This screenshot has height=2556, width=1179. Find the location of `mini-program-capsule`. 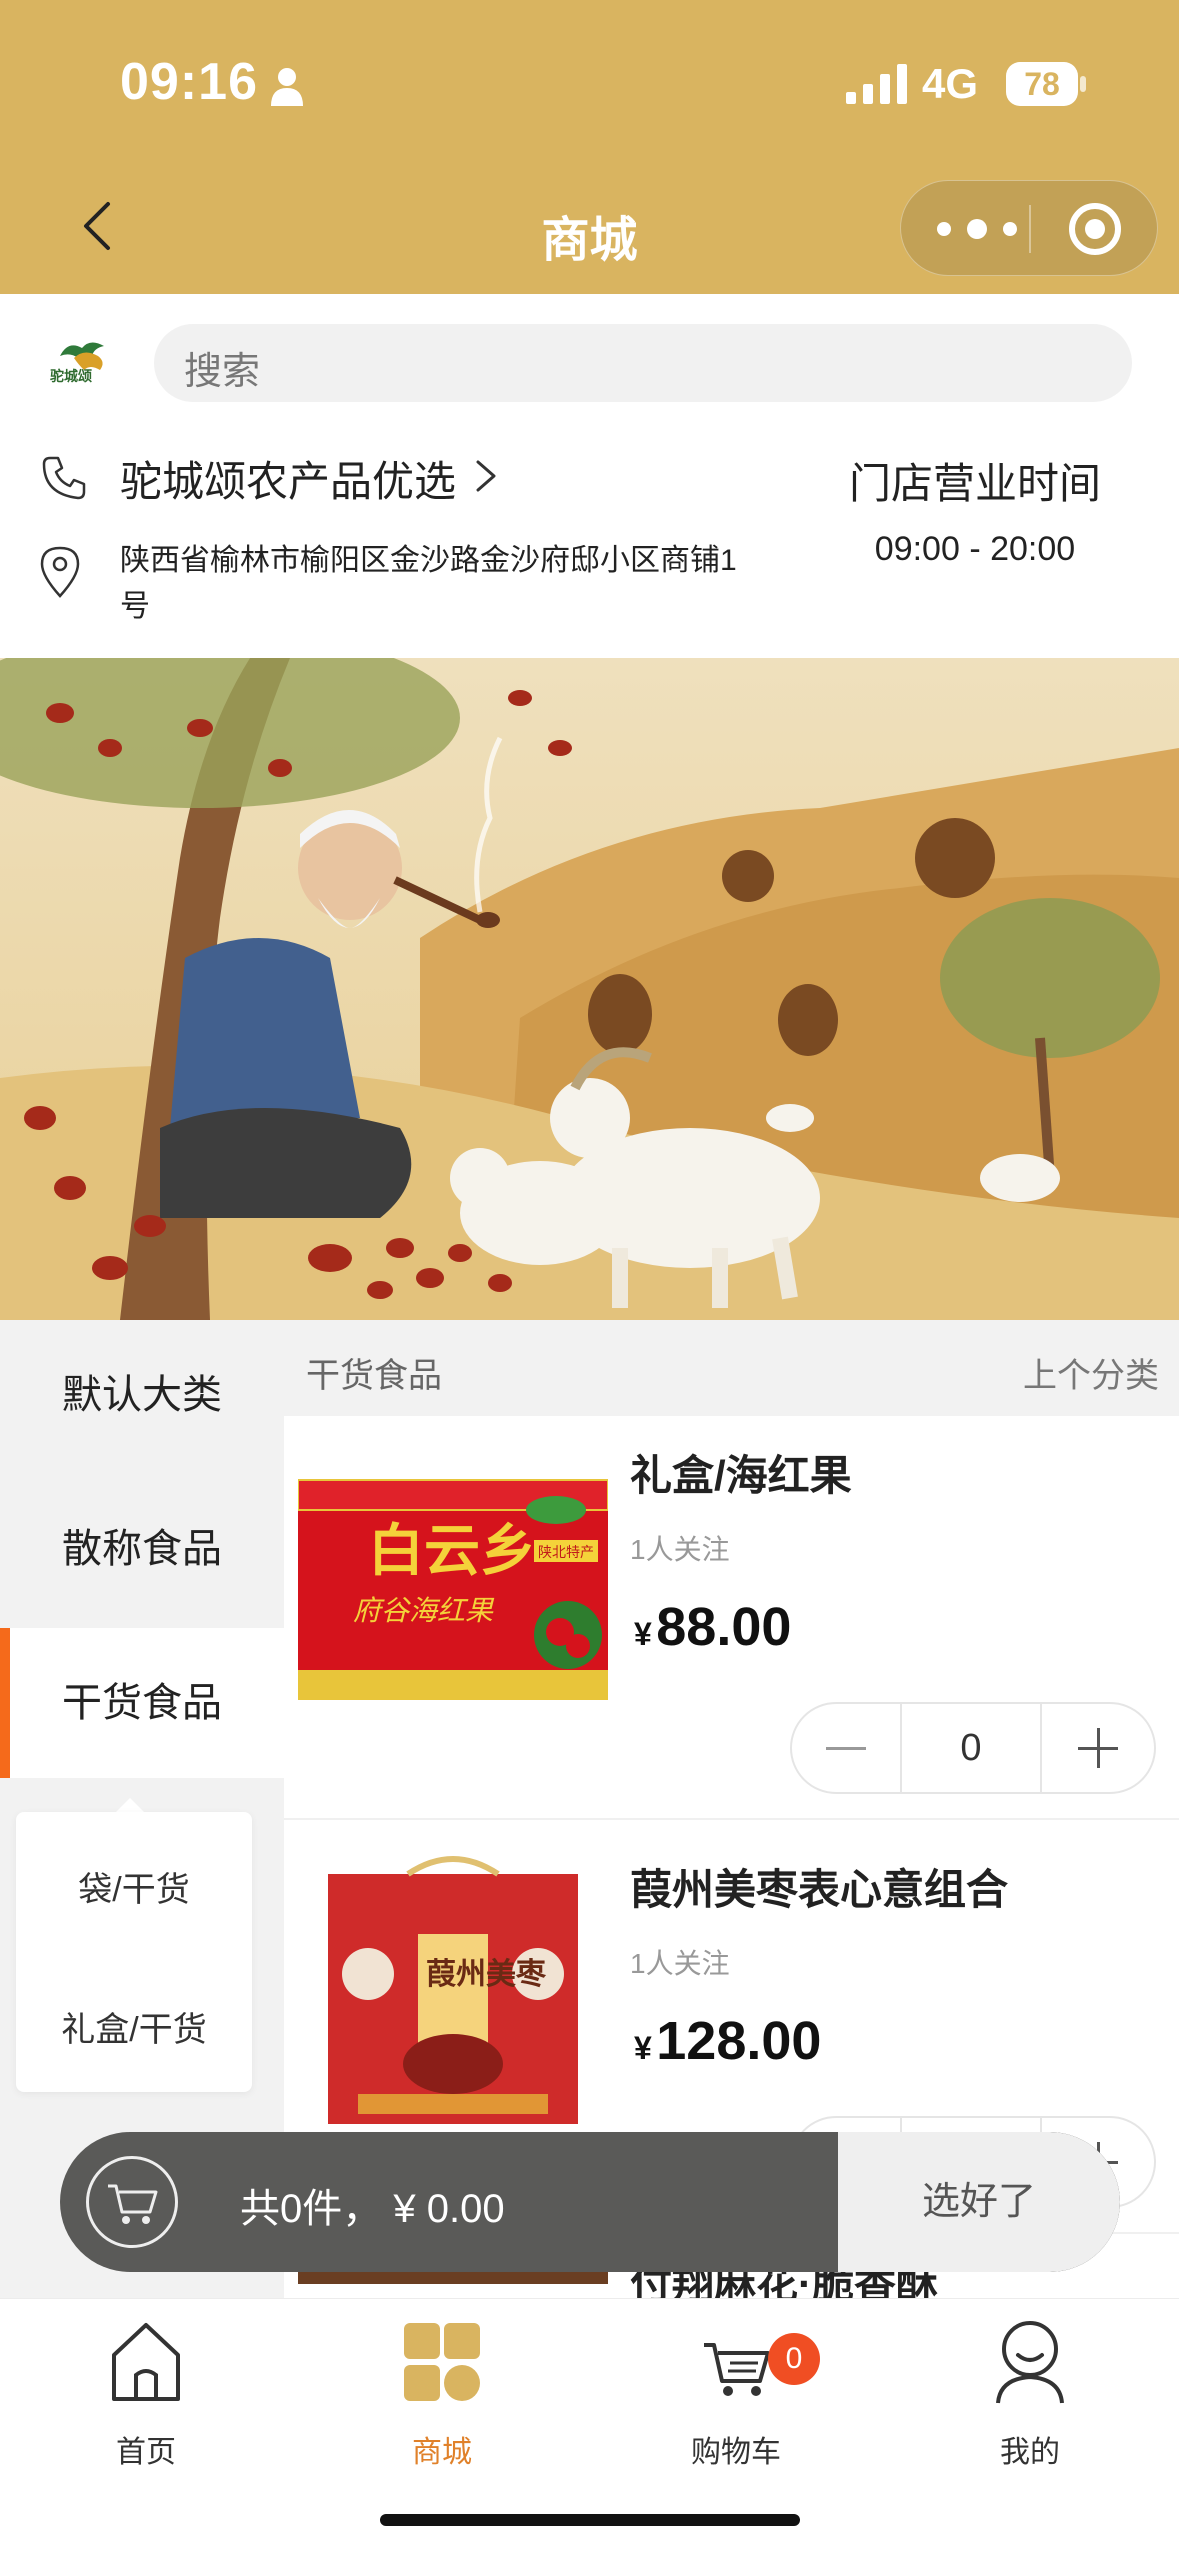

mini-program-capsule is located at coordinates (1029, 228).